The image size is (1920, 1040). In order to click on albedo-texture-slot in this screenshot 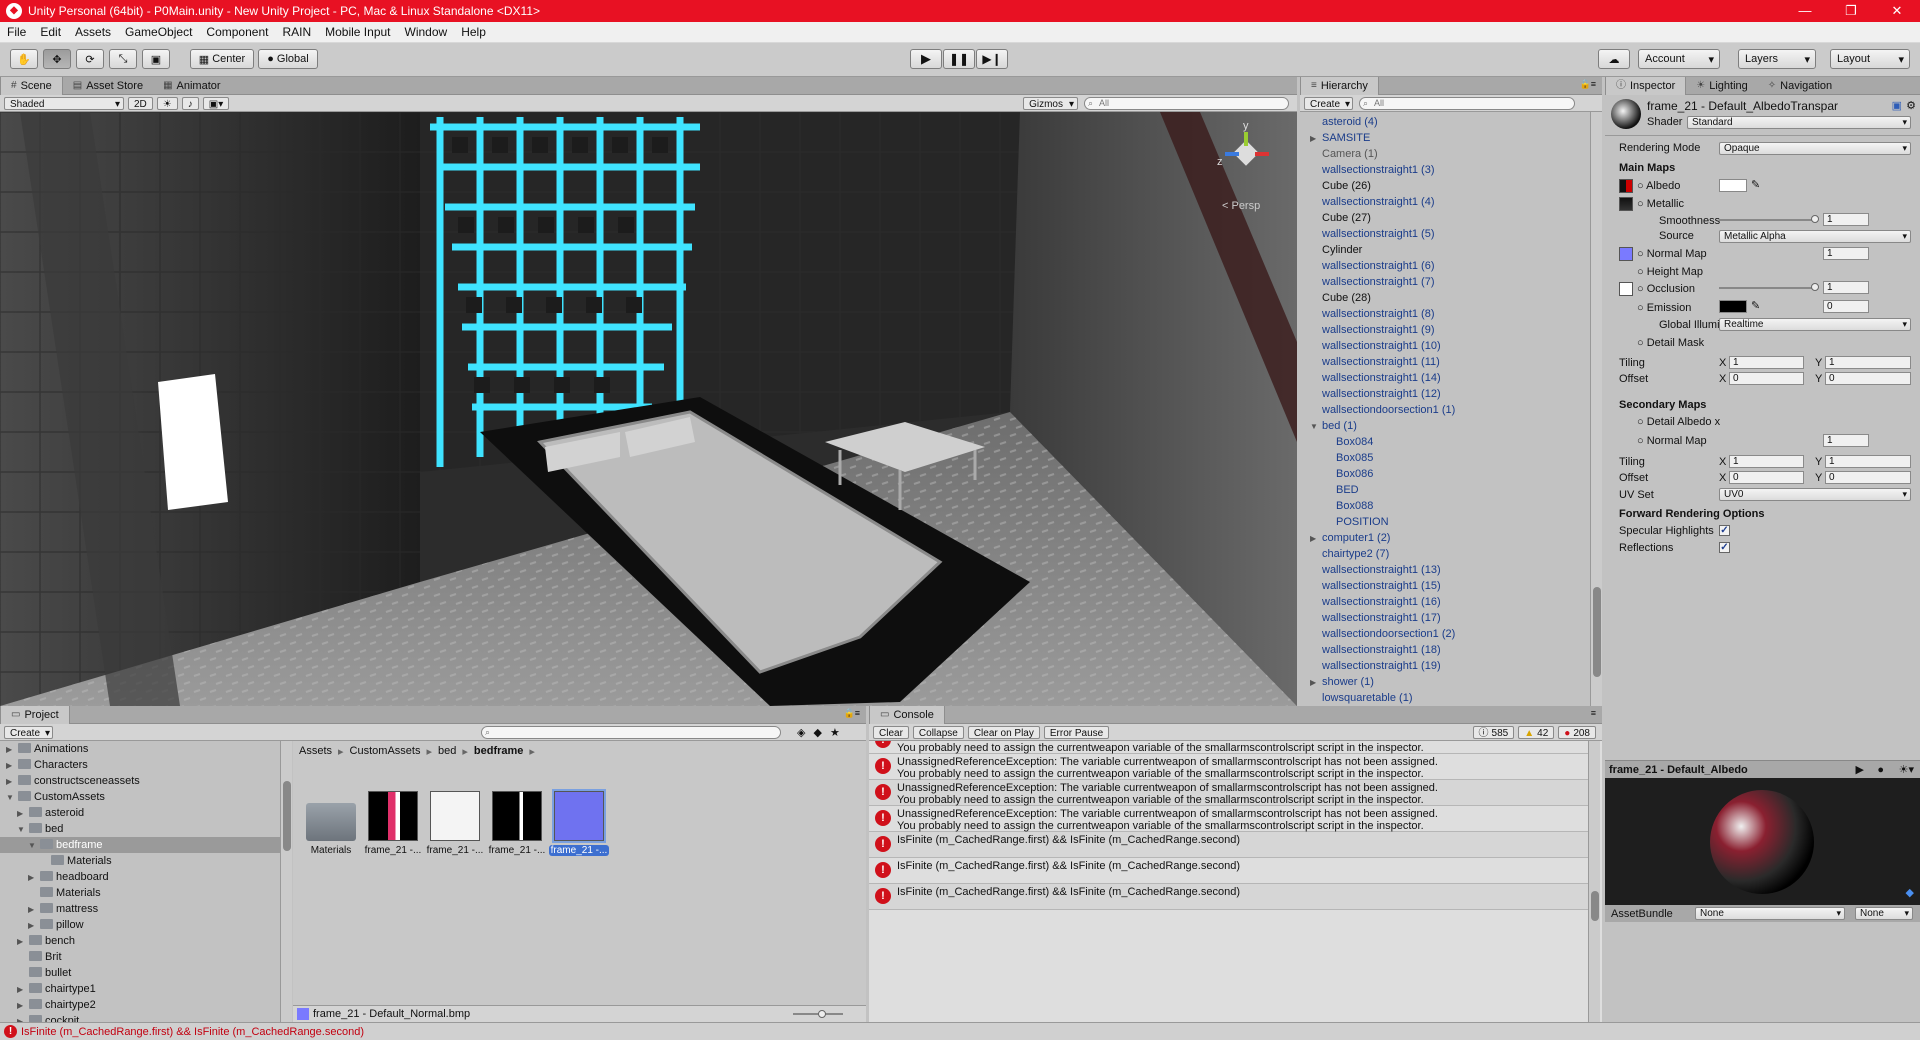, I will do `click(1626, 186)`.